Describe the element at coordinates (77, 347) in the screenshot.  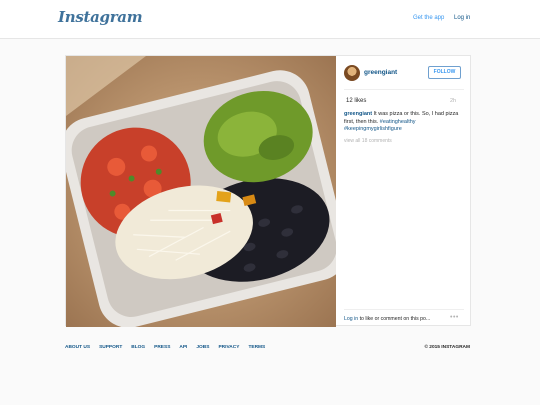
I see `footer-link-about: ABOUT US` at that location.